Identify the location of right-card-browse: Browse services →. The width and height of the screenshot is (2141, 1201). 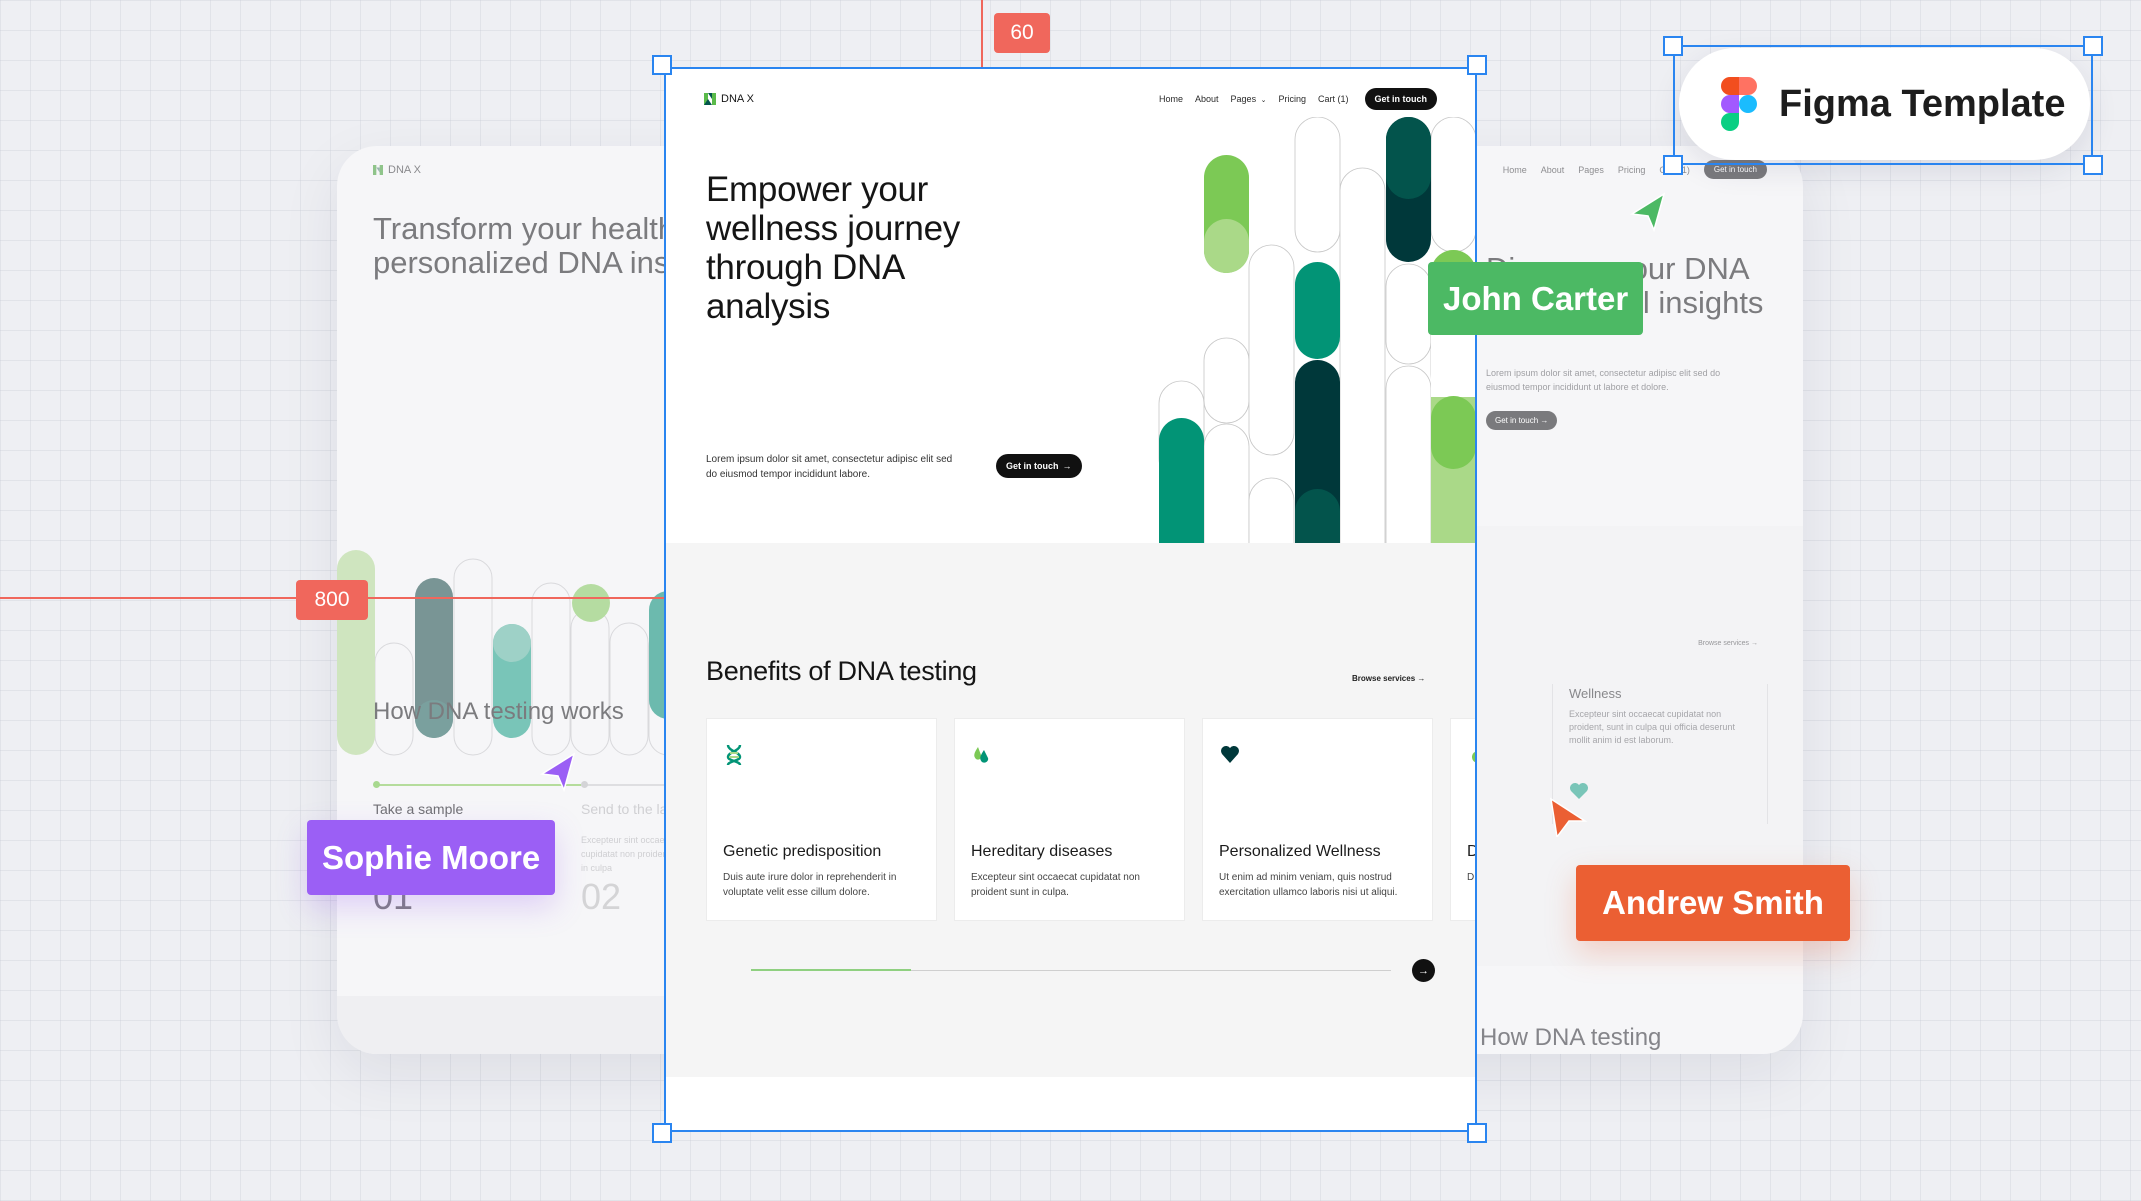
(1728, 643).